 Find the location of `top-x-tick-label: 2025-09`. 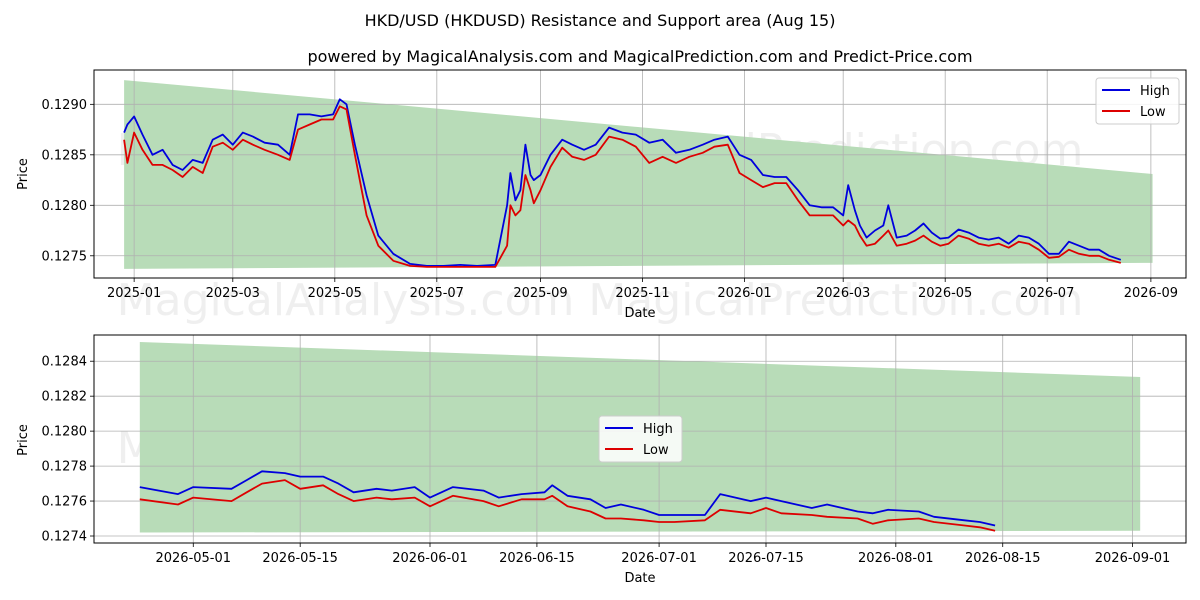

top-x-tick-label: 2025-09 is located at coordinates (540, 293).